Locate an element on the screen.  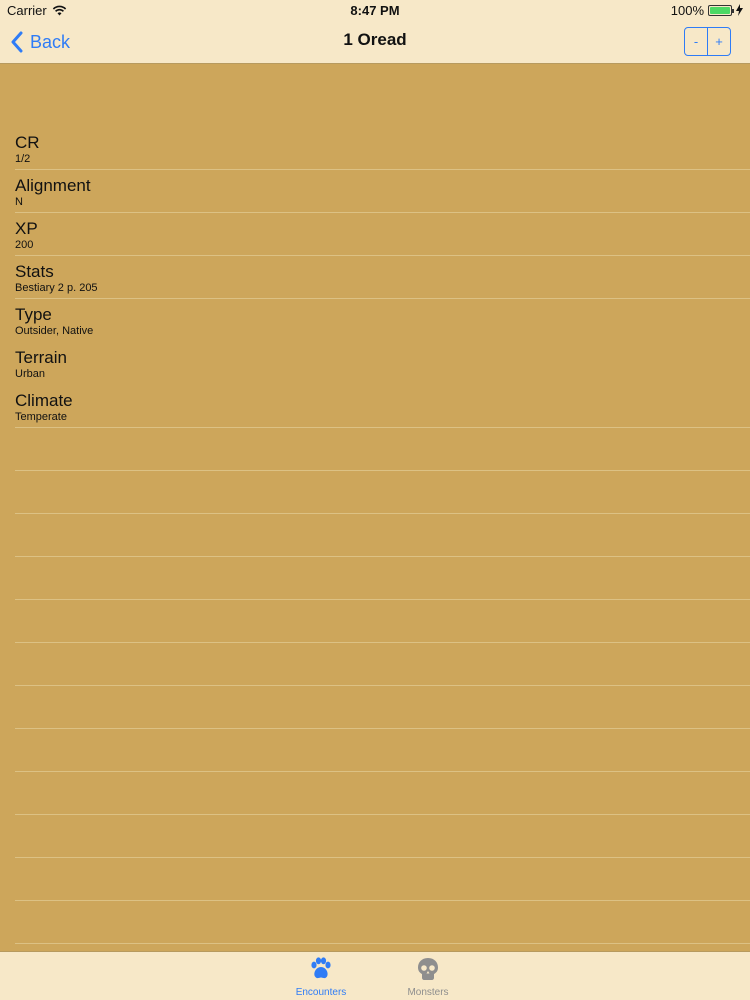
detail-row-cr: CR 1/2 is located at coordinates (375, 149).